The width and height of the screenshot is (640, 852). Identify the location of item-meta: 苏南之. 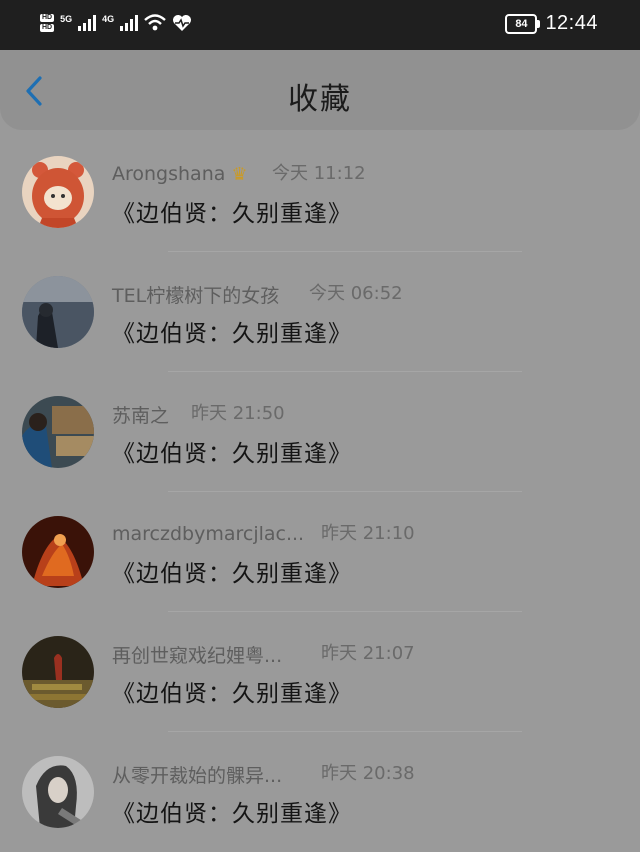
(141, 414).